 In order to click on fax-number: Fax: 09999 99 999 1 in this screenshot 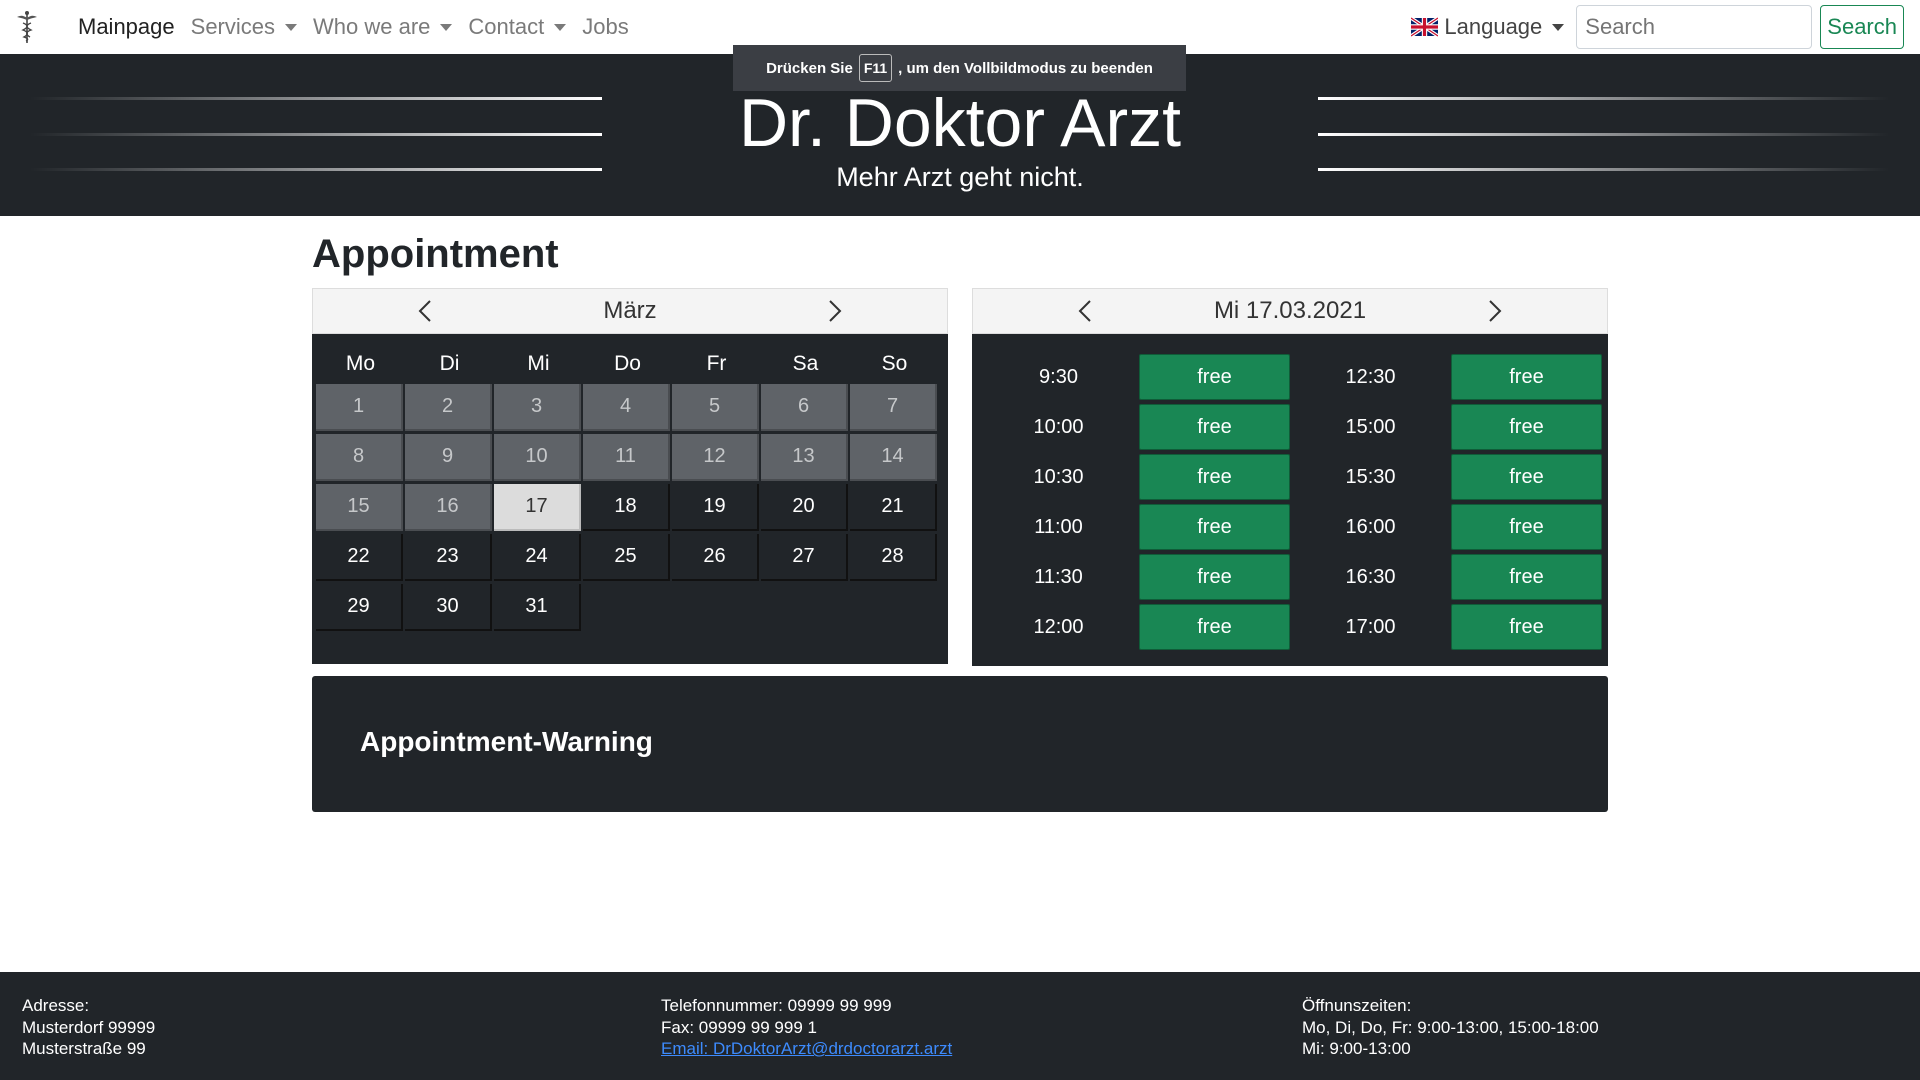, I will do `click(739, 1027)`.